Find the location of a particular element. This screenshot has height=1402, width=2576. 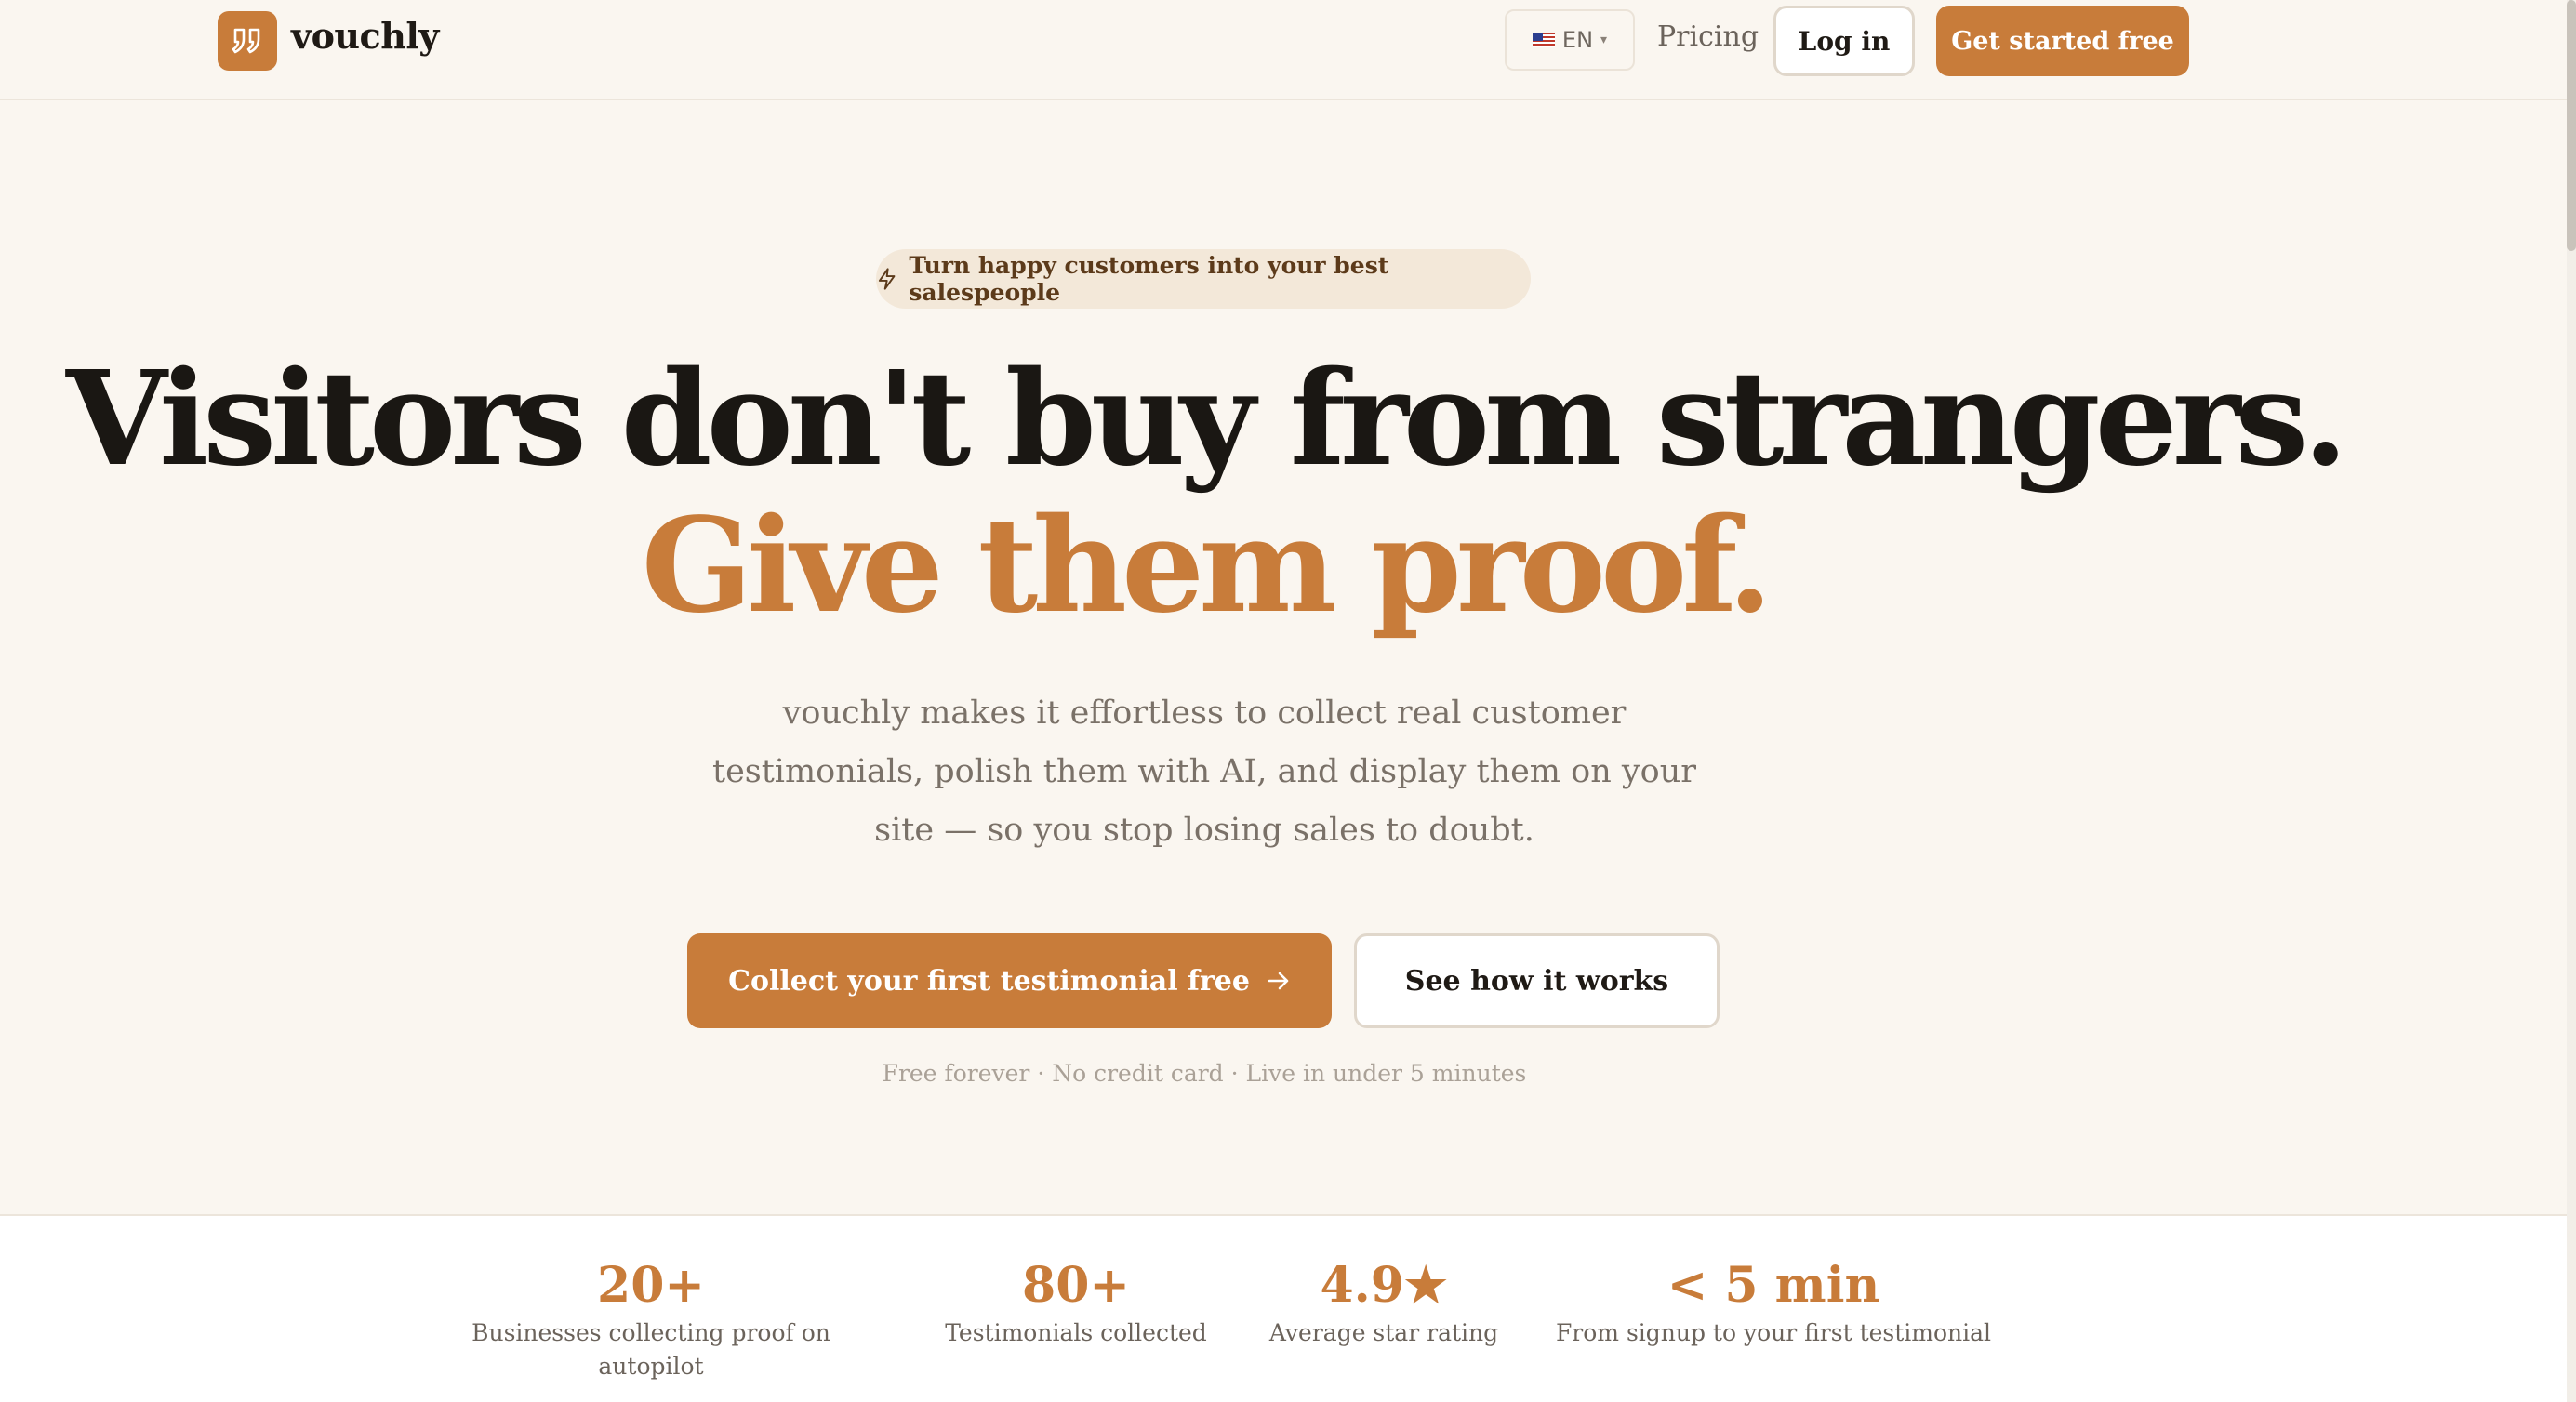

stat-rating: 4.9★ Average star rating is located at coordinates (1383, 1303).